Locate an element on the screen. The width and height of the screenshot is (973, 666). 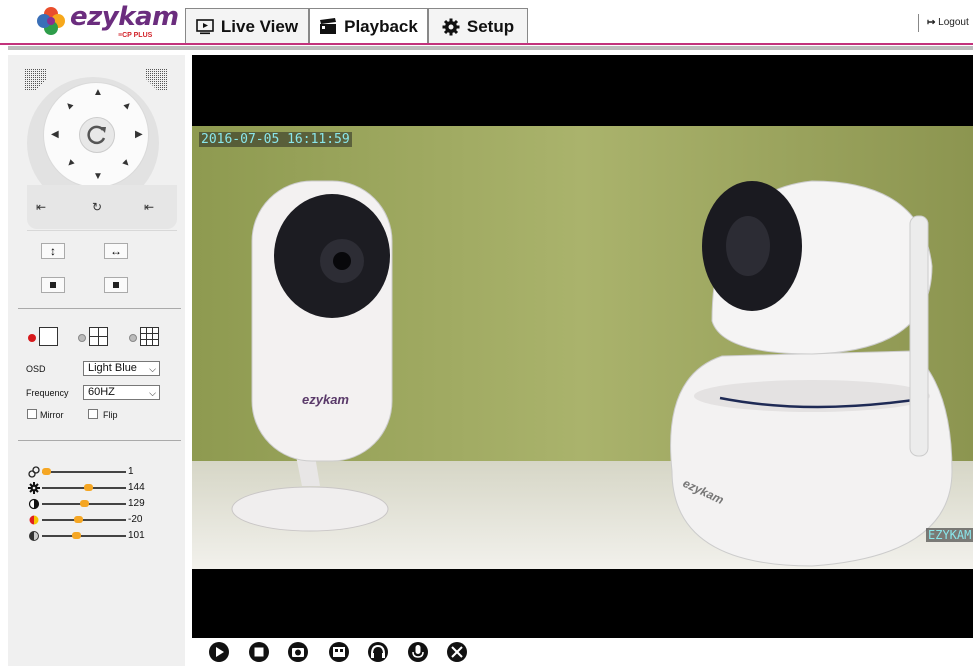
brand-name: ezykam is located at coordinates (124, 17).